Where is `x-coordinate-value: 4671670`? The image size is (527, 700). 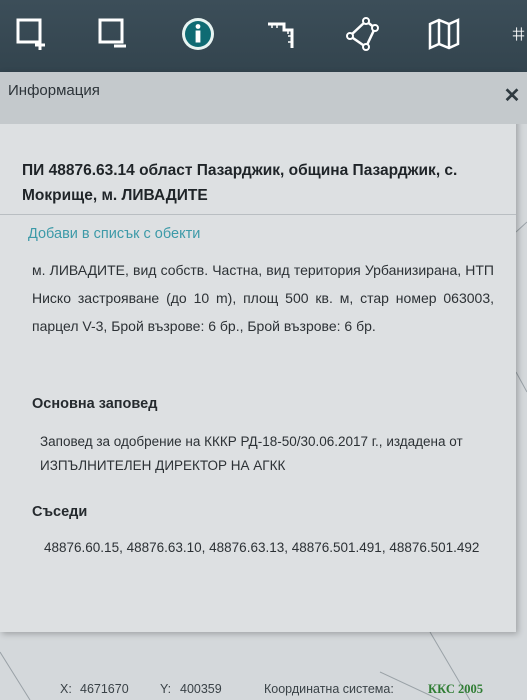
x-coordinate-value: 4671670 is located at coordinates (104, 689).